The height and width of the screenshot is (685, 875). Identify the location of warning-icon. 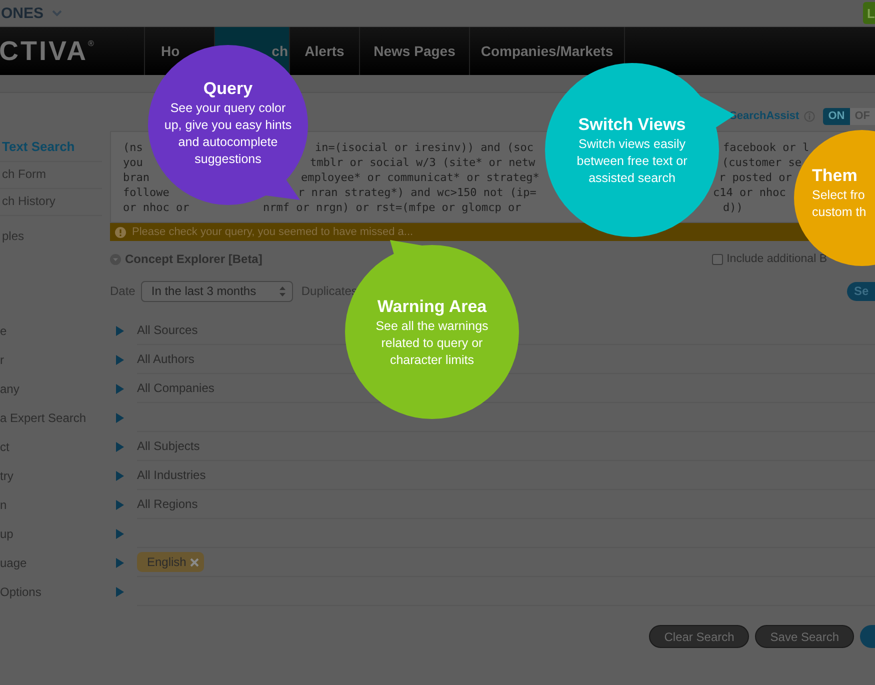
(120, 232).